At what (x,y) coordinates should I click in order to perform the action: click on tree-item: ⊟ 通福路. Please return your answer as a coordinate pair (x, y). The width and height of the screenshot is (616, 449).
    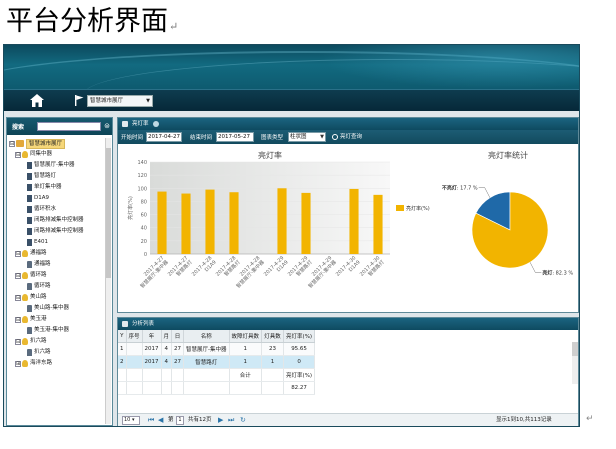
    Looking at the image, I should click on (57, 253).